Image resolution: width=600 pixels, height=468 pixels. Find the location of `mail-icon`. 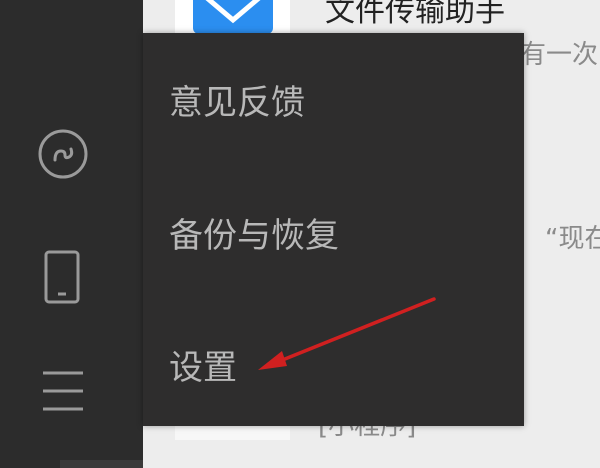

mail-icon is located at coordinates (233, 17).